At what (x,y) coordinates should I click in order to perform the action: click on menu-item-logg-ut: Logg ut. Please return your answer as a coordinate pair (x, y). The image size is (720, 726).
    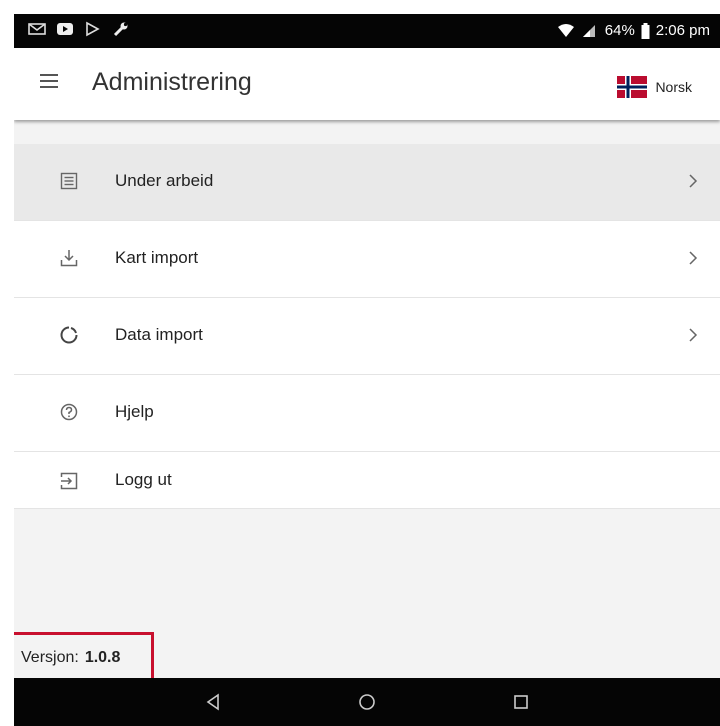
    Looking at the image, I should click on (367, 480).